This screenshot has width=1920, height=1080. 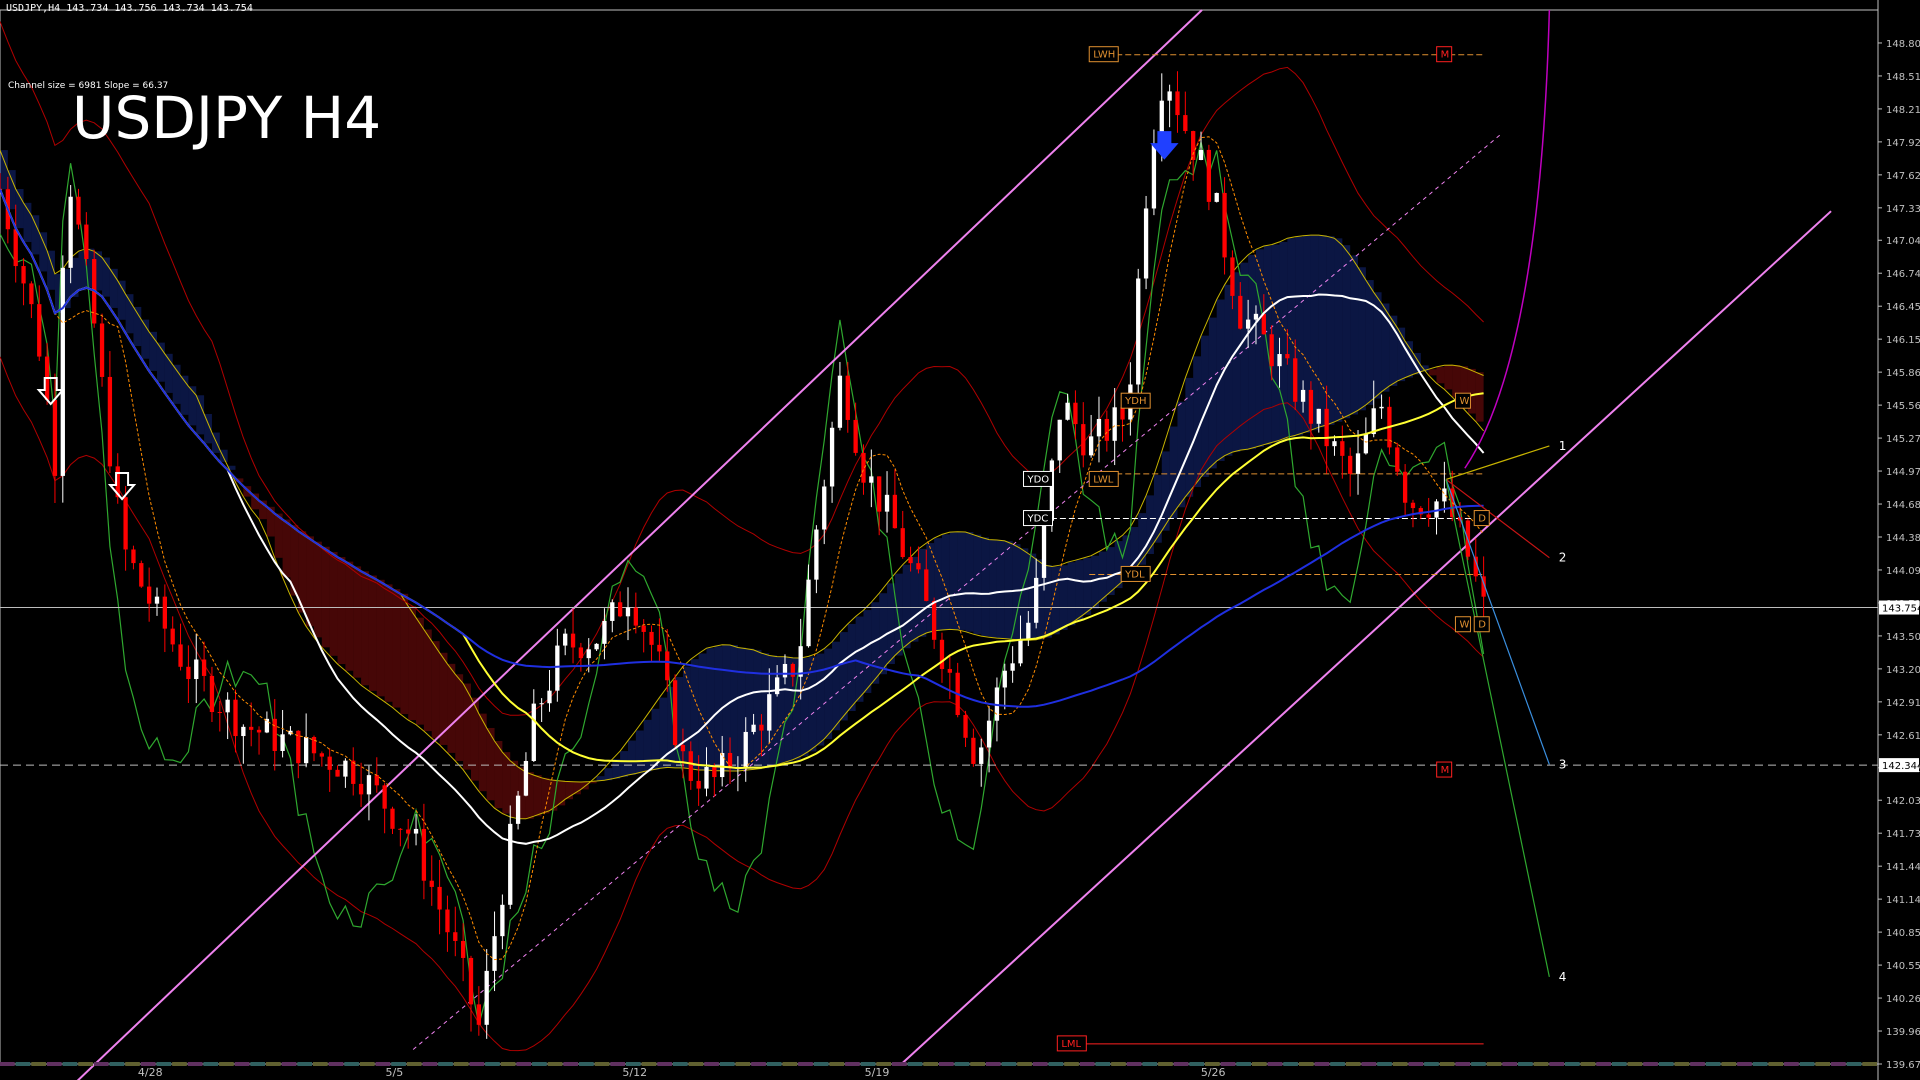 What do you see at coordinates (1135, 401) in the screenshot?
I see `level-label: YDH` at bounding box center [1135, 401].